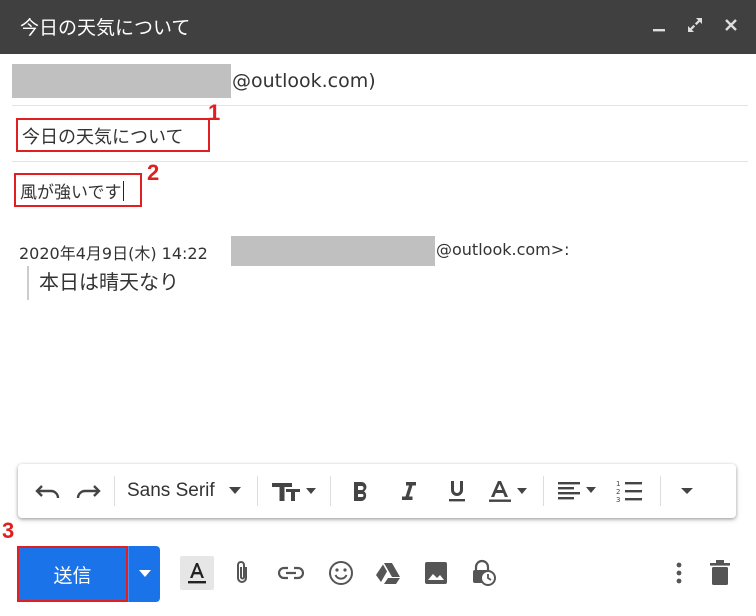  What do you see at coordinates (731, 25) in the screenshot?
I see `close-icon` at bounding box center [731, 25].